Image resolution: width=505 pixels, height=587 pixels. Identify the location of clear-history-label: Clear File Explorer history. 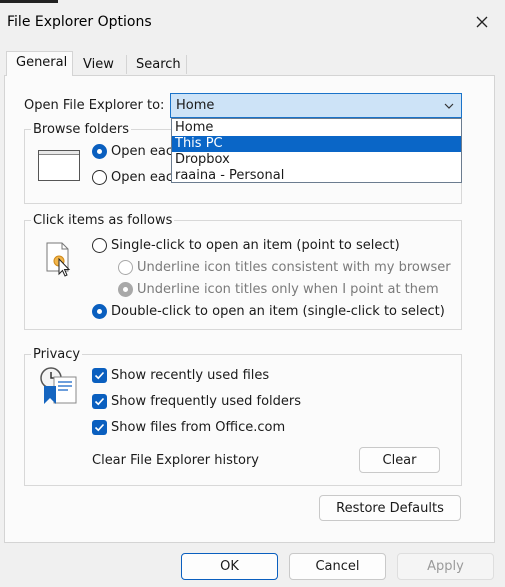
(175, 460).